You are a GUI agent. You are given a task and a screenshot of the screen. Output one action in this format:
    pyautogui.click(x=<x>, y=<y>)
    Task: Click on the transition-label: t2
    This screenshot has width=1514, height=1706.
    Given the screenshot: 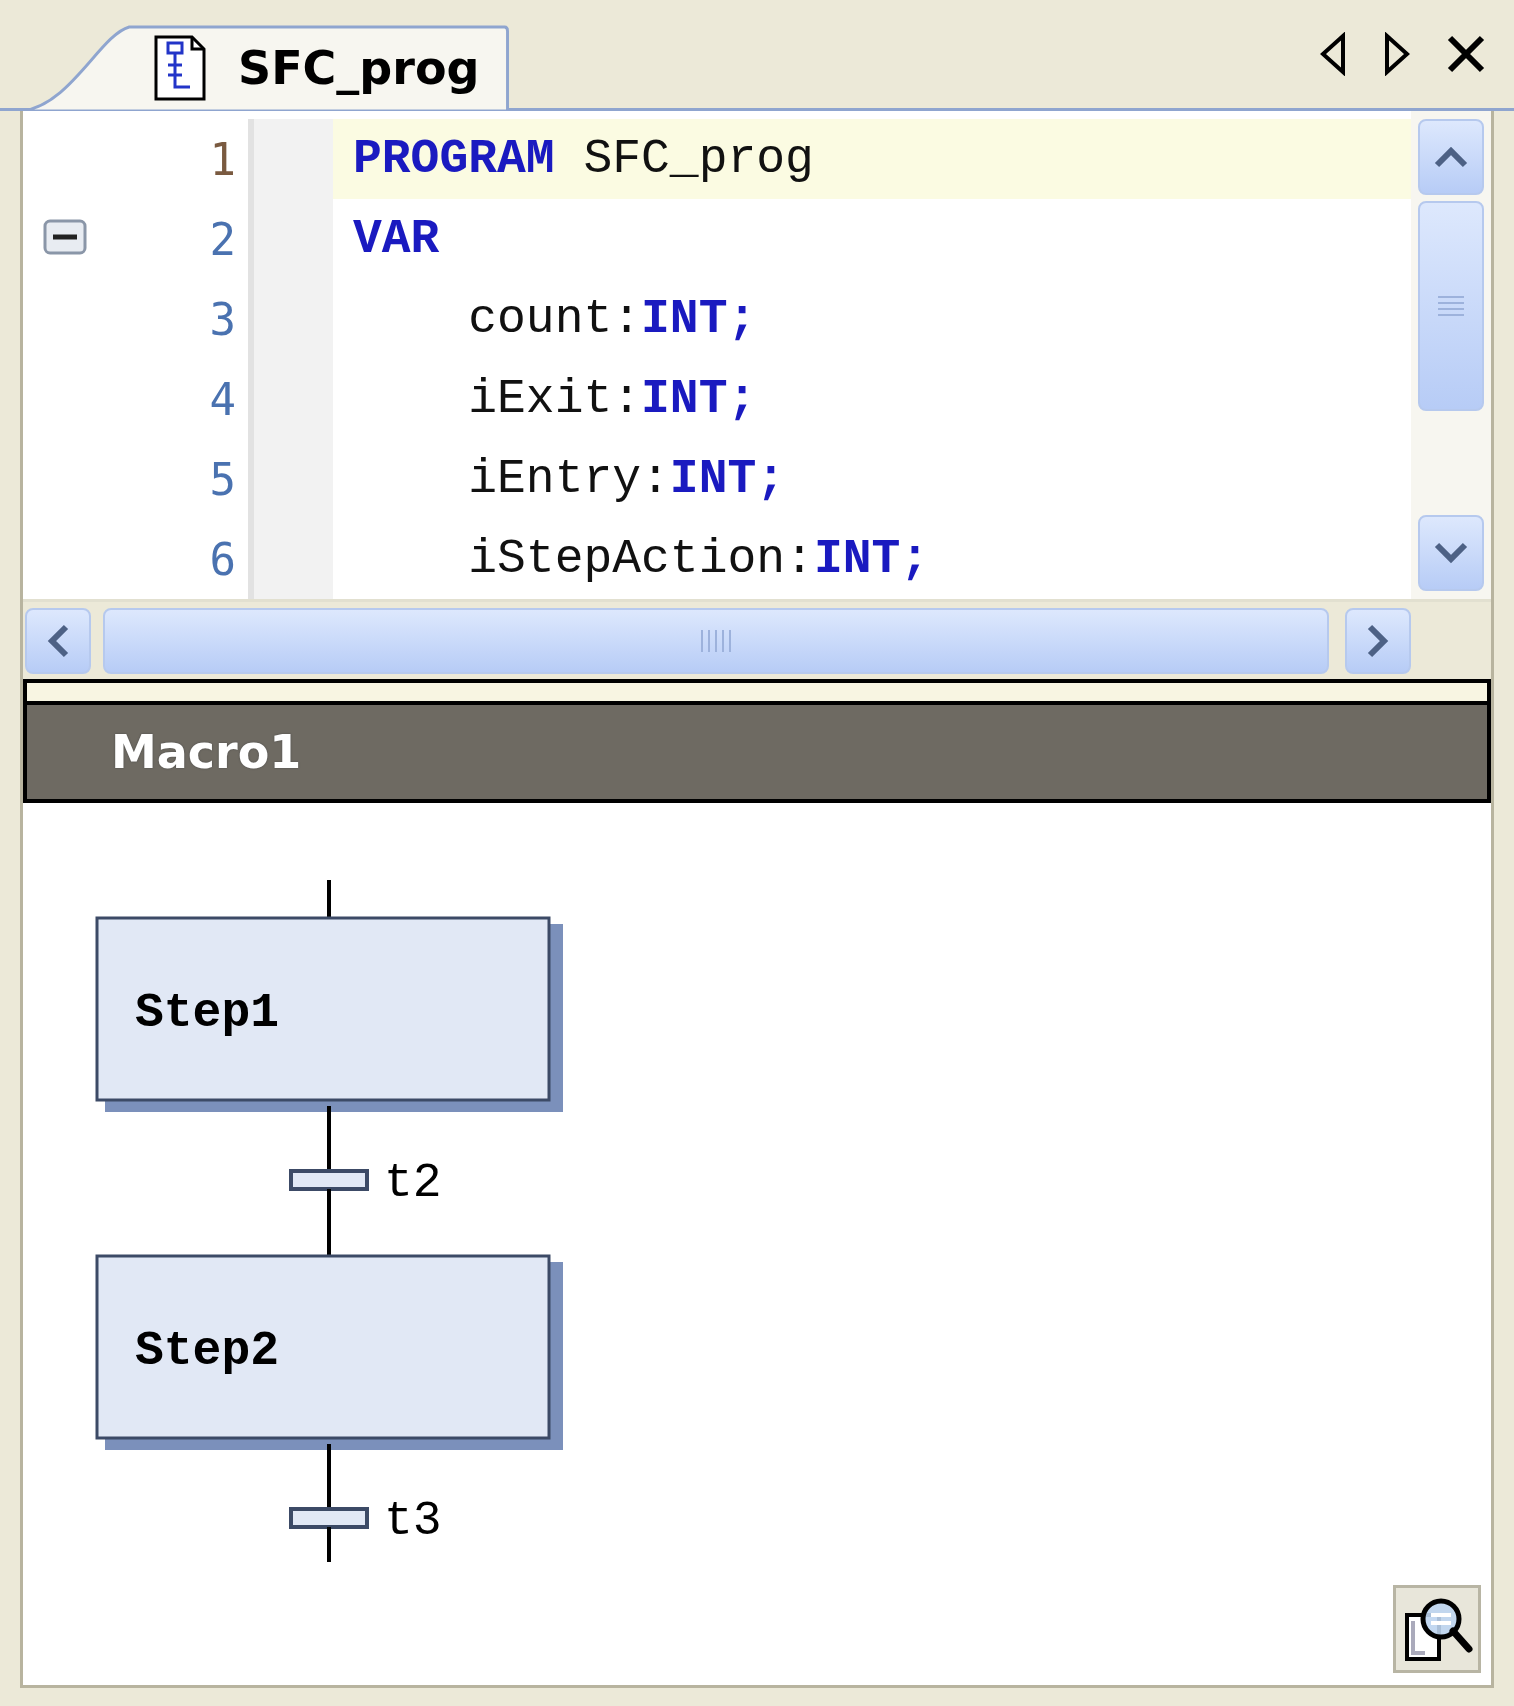 What is the action you would take?
    pyautogui.click(x=413, y=1183)
    